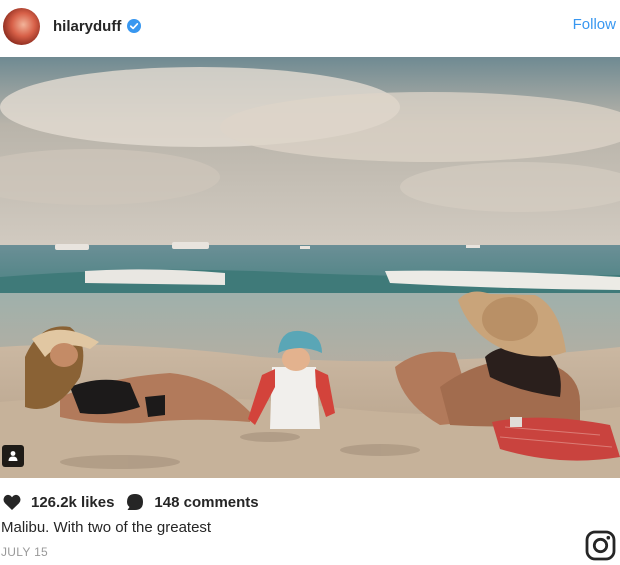 Image resolution: width=620 pixels, height=565 pixels. What do you see at coordinates (73, 502) in the screenshot?
I see `likes-count: 126.2k likes` at bounding box center [73, 502].